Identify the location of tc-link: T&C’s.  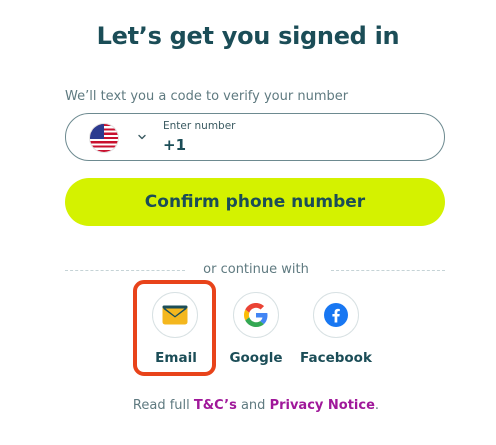
(215, 405).